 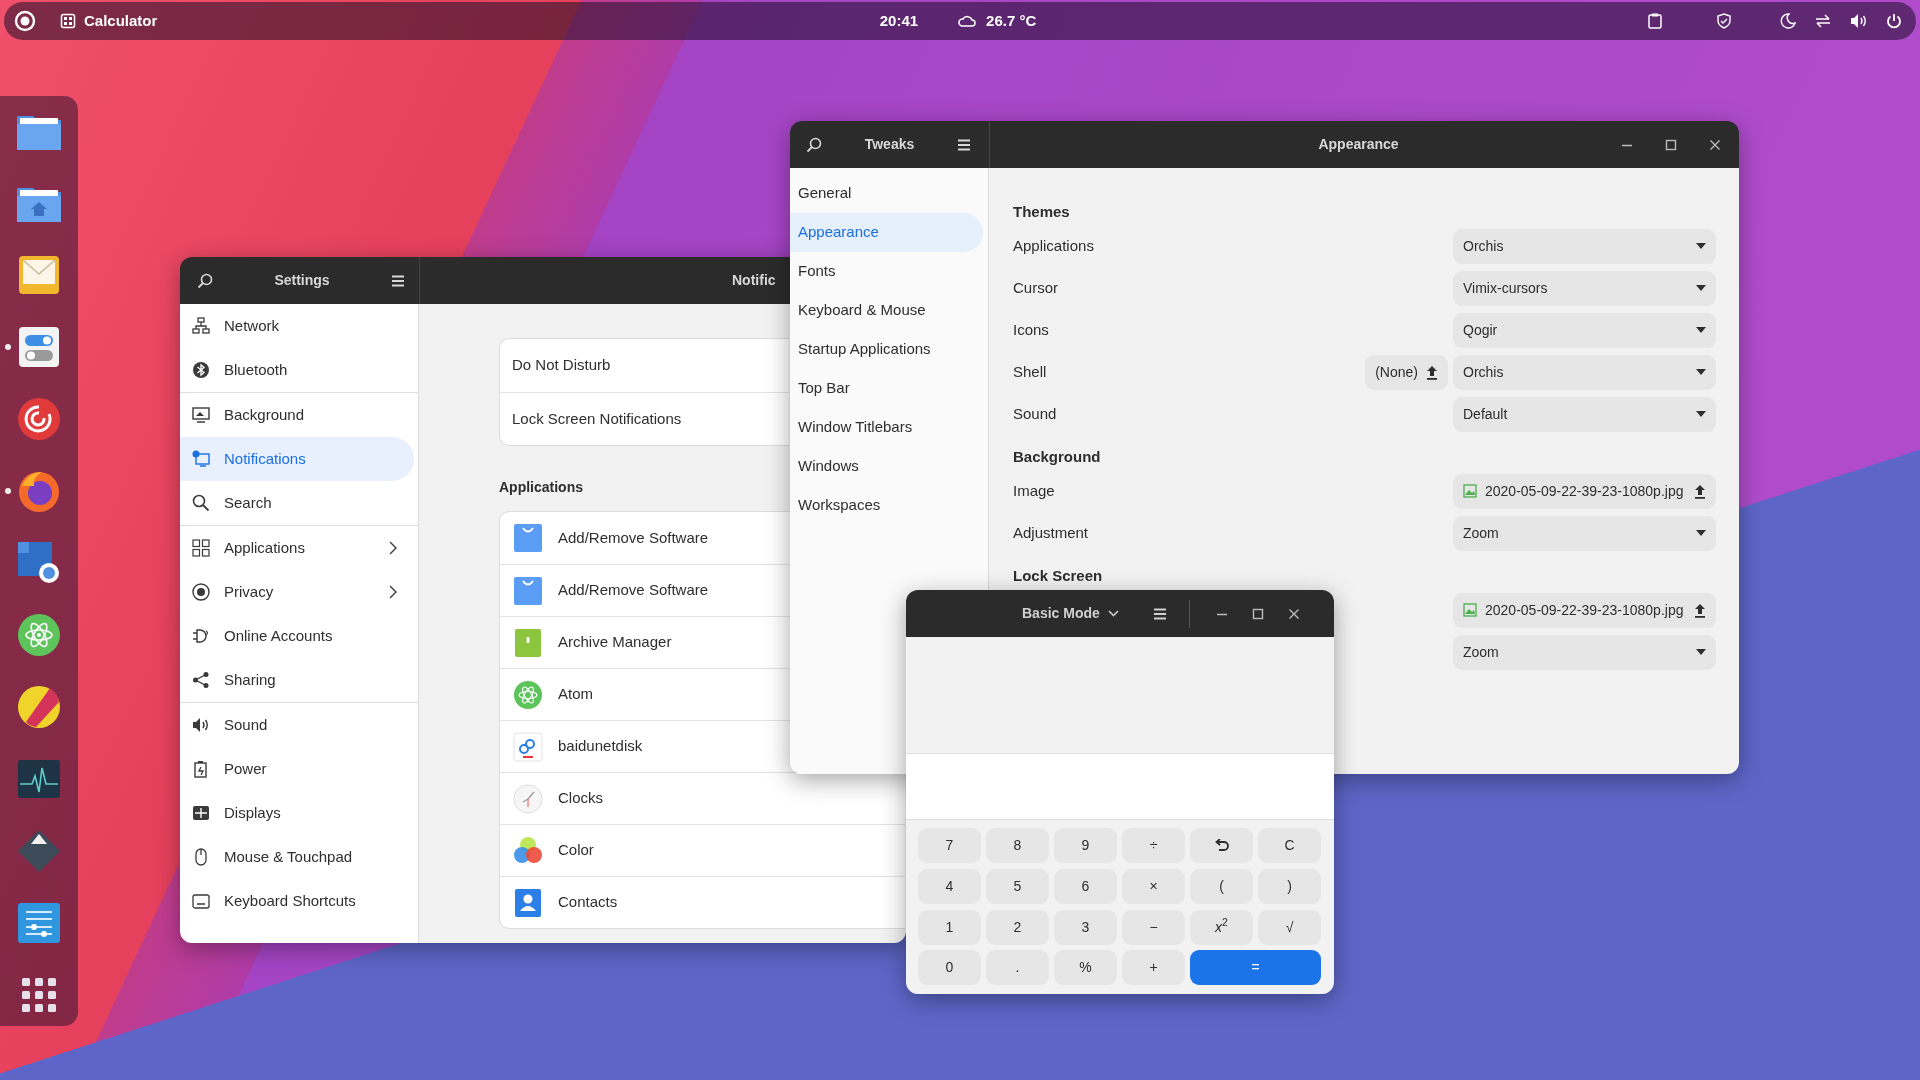 I want to click on section-heading: Background, so click(x=1057, y=456).